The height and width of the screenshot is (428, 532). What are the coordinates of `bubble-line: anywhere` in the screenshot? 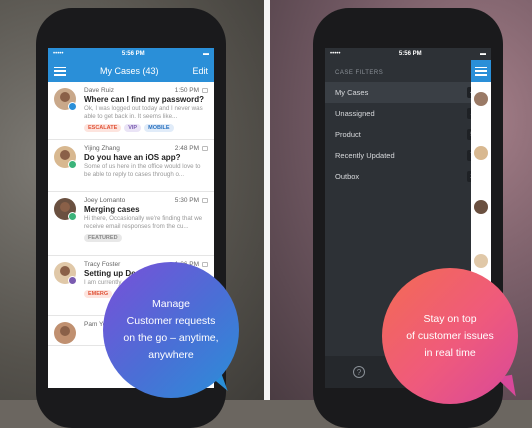 It's located at (171, 355).